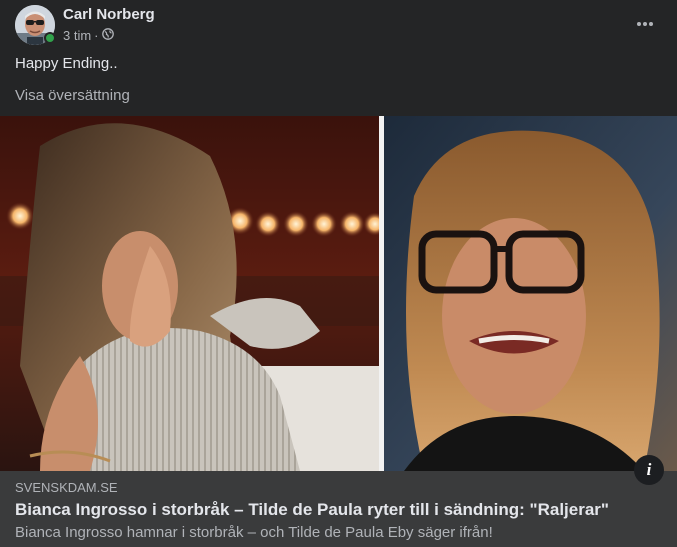 This screenshot has width=677, height=547. I want to click on post-text: Happy Ending.., so click(66, 63).